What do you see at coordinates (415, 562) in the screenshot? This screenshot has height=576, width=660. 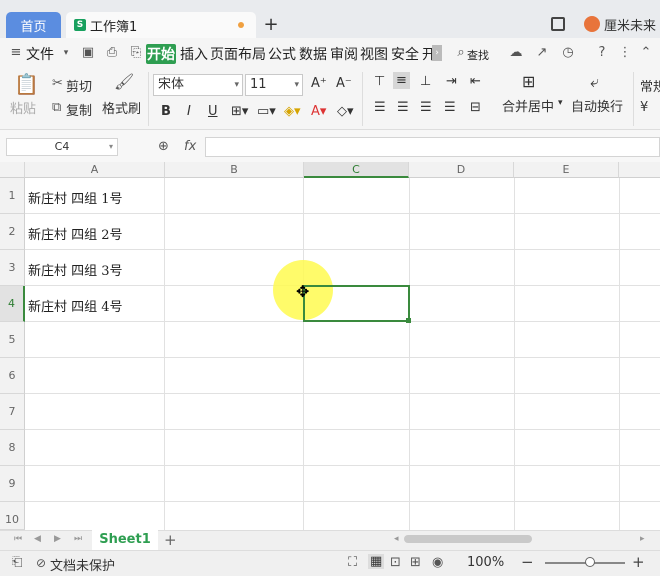 I see `page-break-view-icon: ⊞` at bounding box center [415, 562].